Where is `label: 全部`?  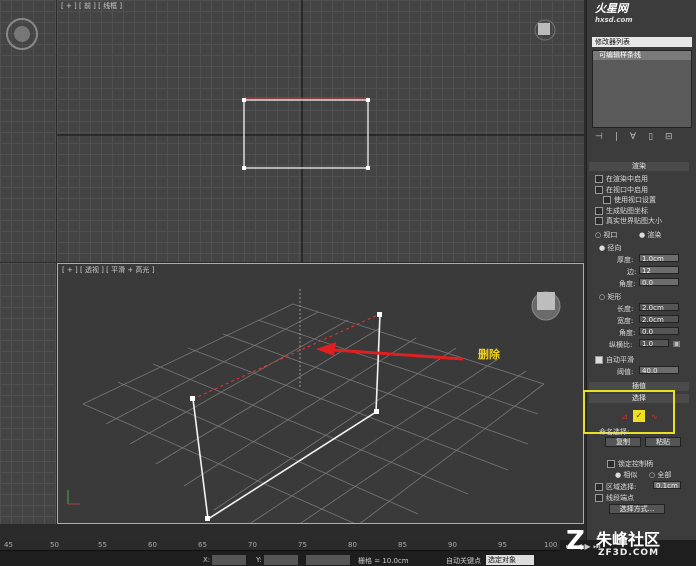
label: 全部 is located at coordinates (664, 475).